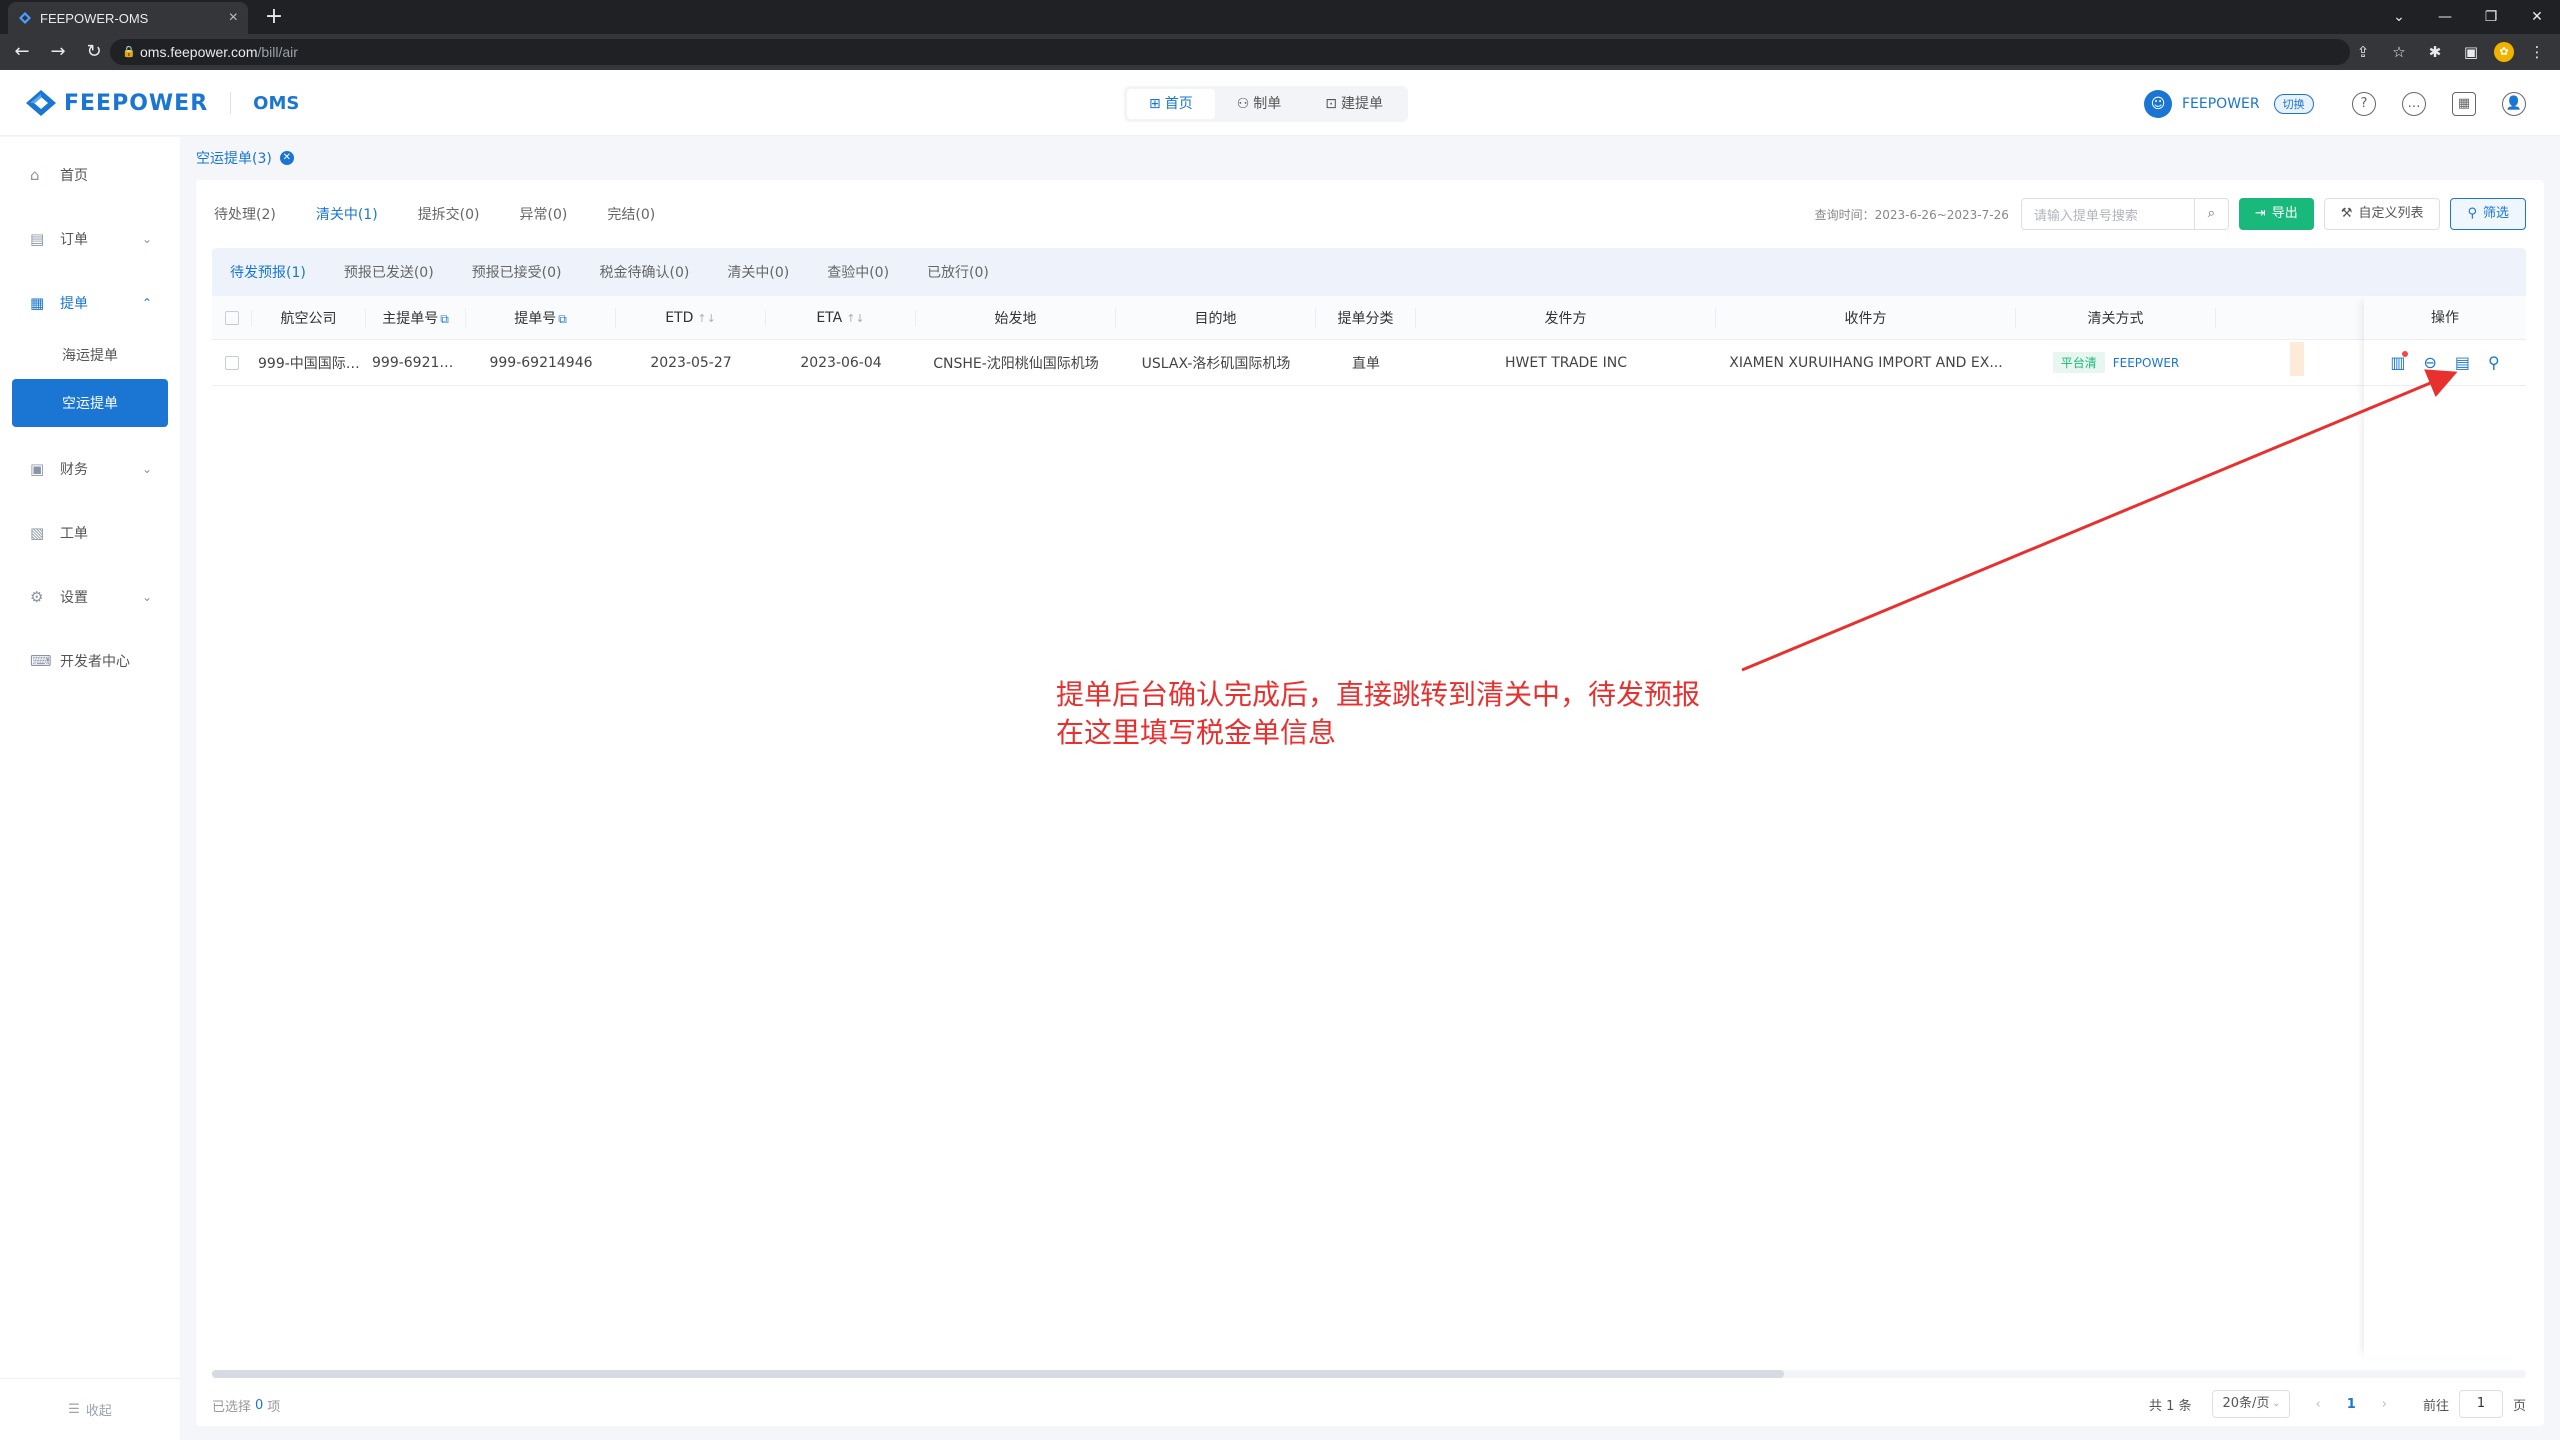 The height and width of the screenshot is (1440, 2560). Describe the element at coordinates (2435, 1406) in the screenshot. I see `goto-label: 前往` at that location.